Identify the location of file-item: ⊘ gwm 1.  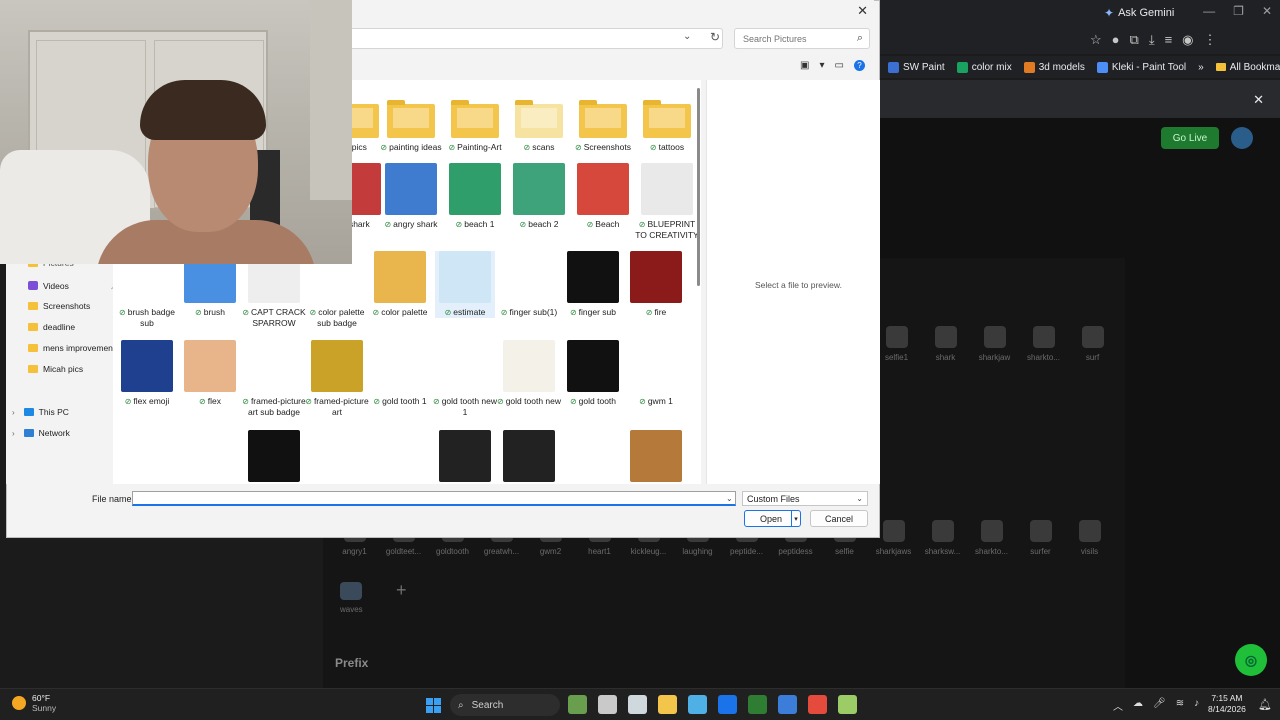
(656, 373).